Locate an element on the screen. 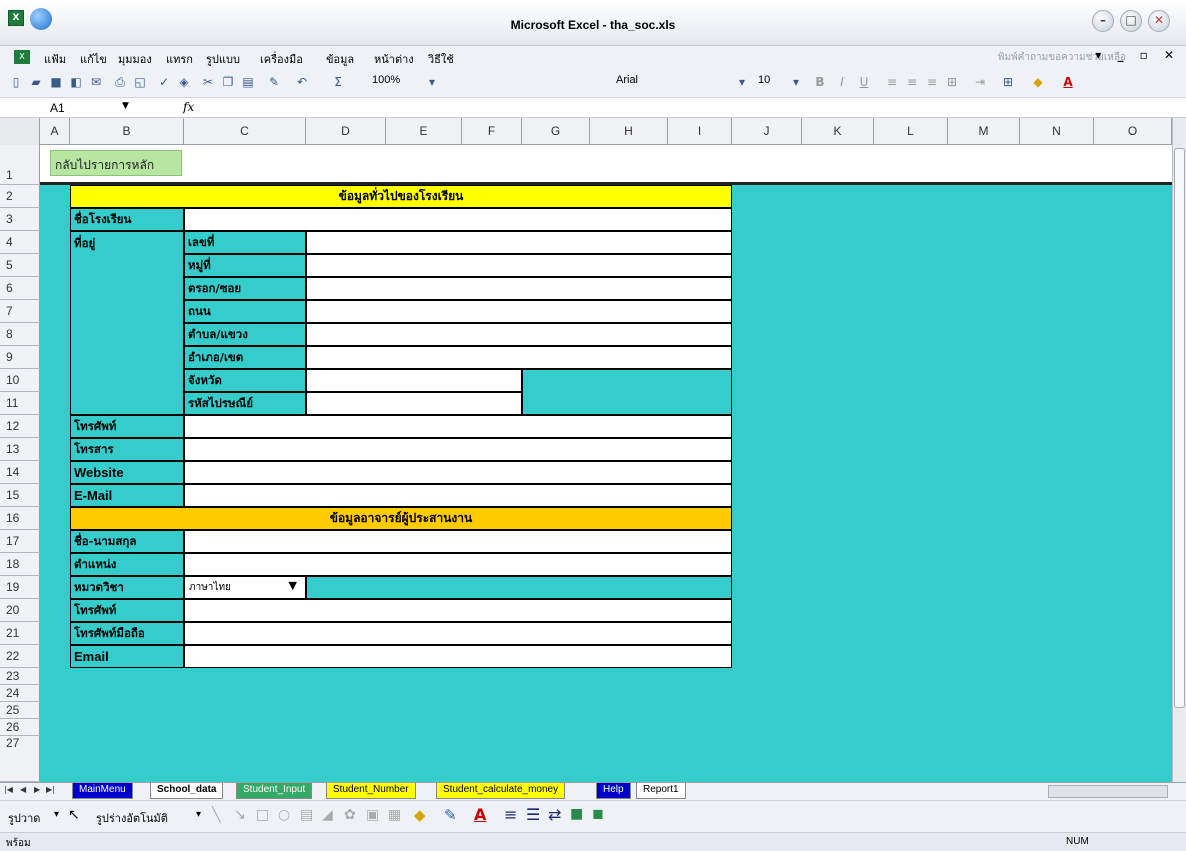 The height and width of the screenshot is (851, 1186). column-header: G is located at coordinates (556, 131).